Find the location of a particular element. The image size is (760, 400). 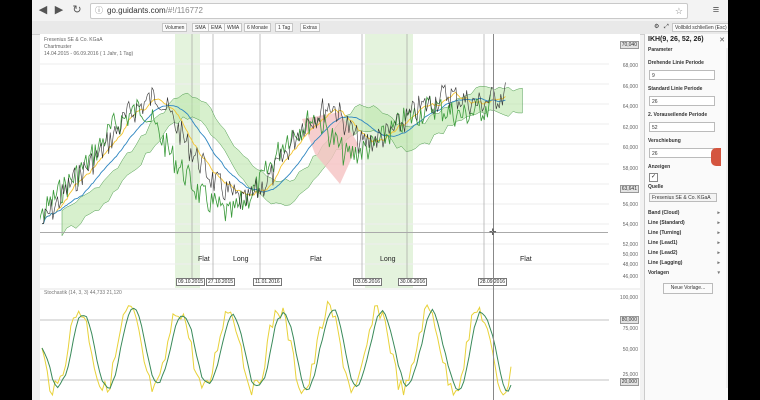

panel-title: IKH(9, 26, 52, 26) is located at coordinates (676, 39).